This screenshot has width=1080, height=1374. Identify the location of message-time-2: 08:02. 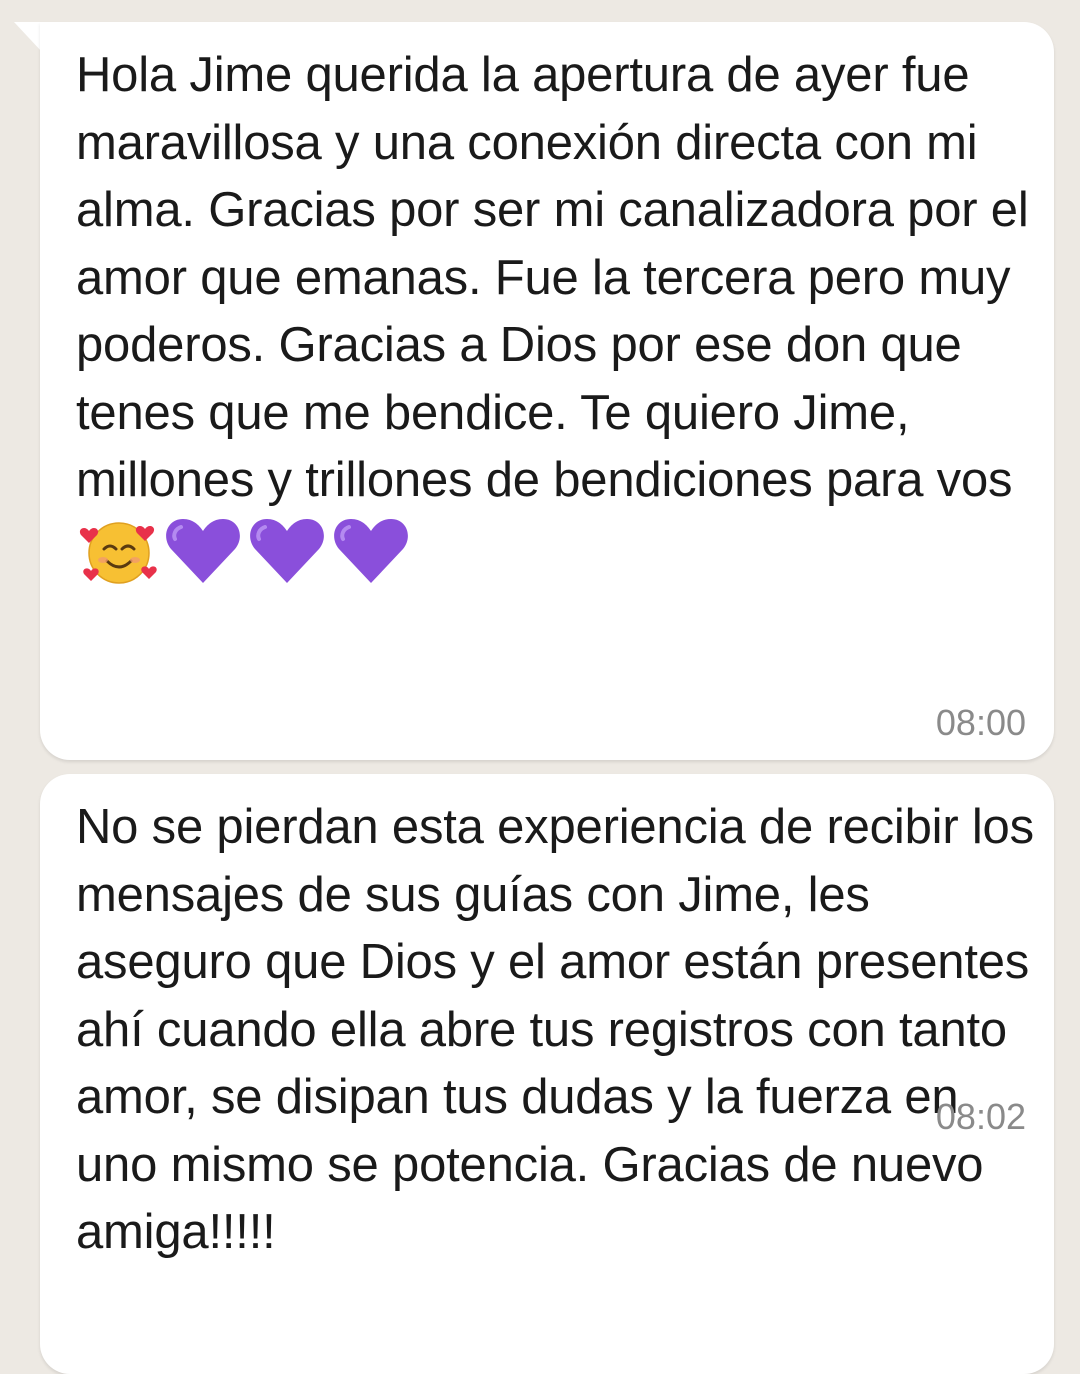
(980, 1116).